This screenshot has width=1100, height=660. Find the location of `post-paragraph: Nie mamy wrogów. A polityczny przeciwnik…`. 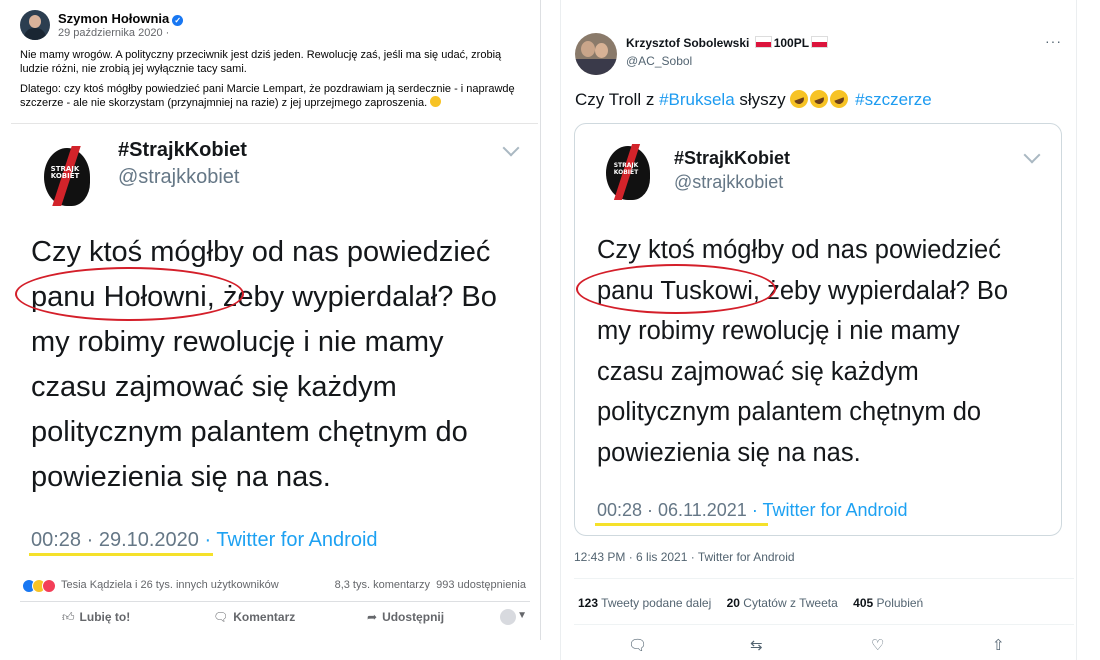

post-paragraph: Nie mamy wrogów. A polityczny przeciwnik… is located at coordinates (261, 62).